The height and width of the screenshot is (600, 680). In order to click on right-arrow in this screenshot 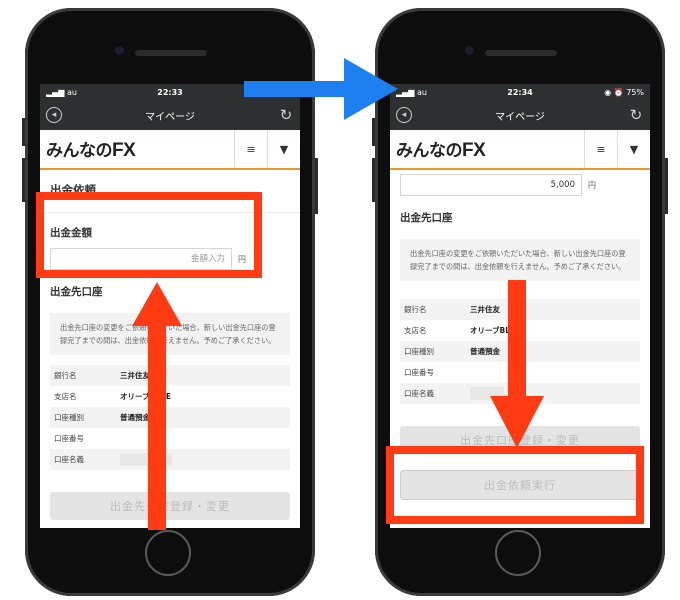, I will do `click(321, 89)`.